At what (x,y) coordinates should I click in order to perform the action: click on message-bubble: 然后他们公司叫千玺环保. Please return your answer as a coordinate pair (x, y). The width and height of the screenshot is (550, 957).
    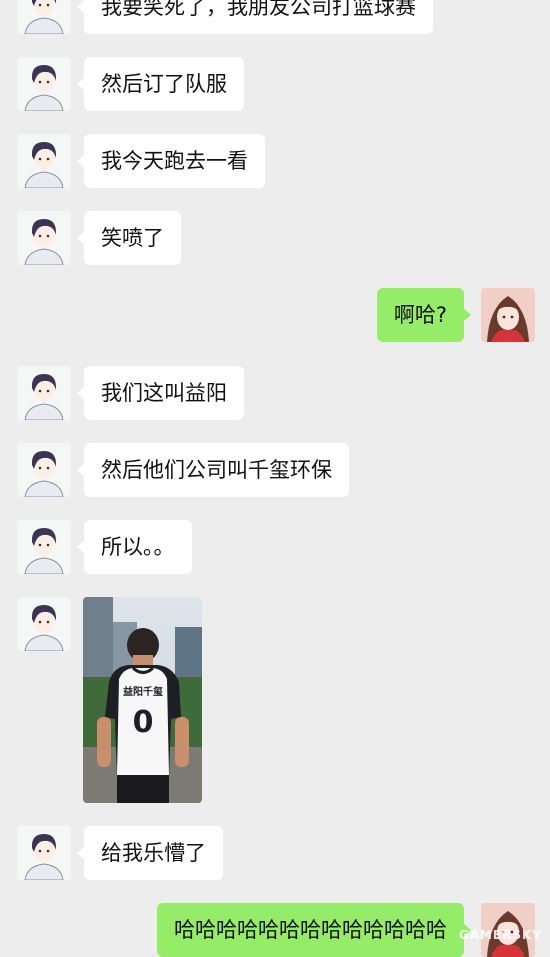
    Looking at the image, I should click on (213, 470).